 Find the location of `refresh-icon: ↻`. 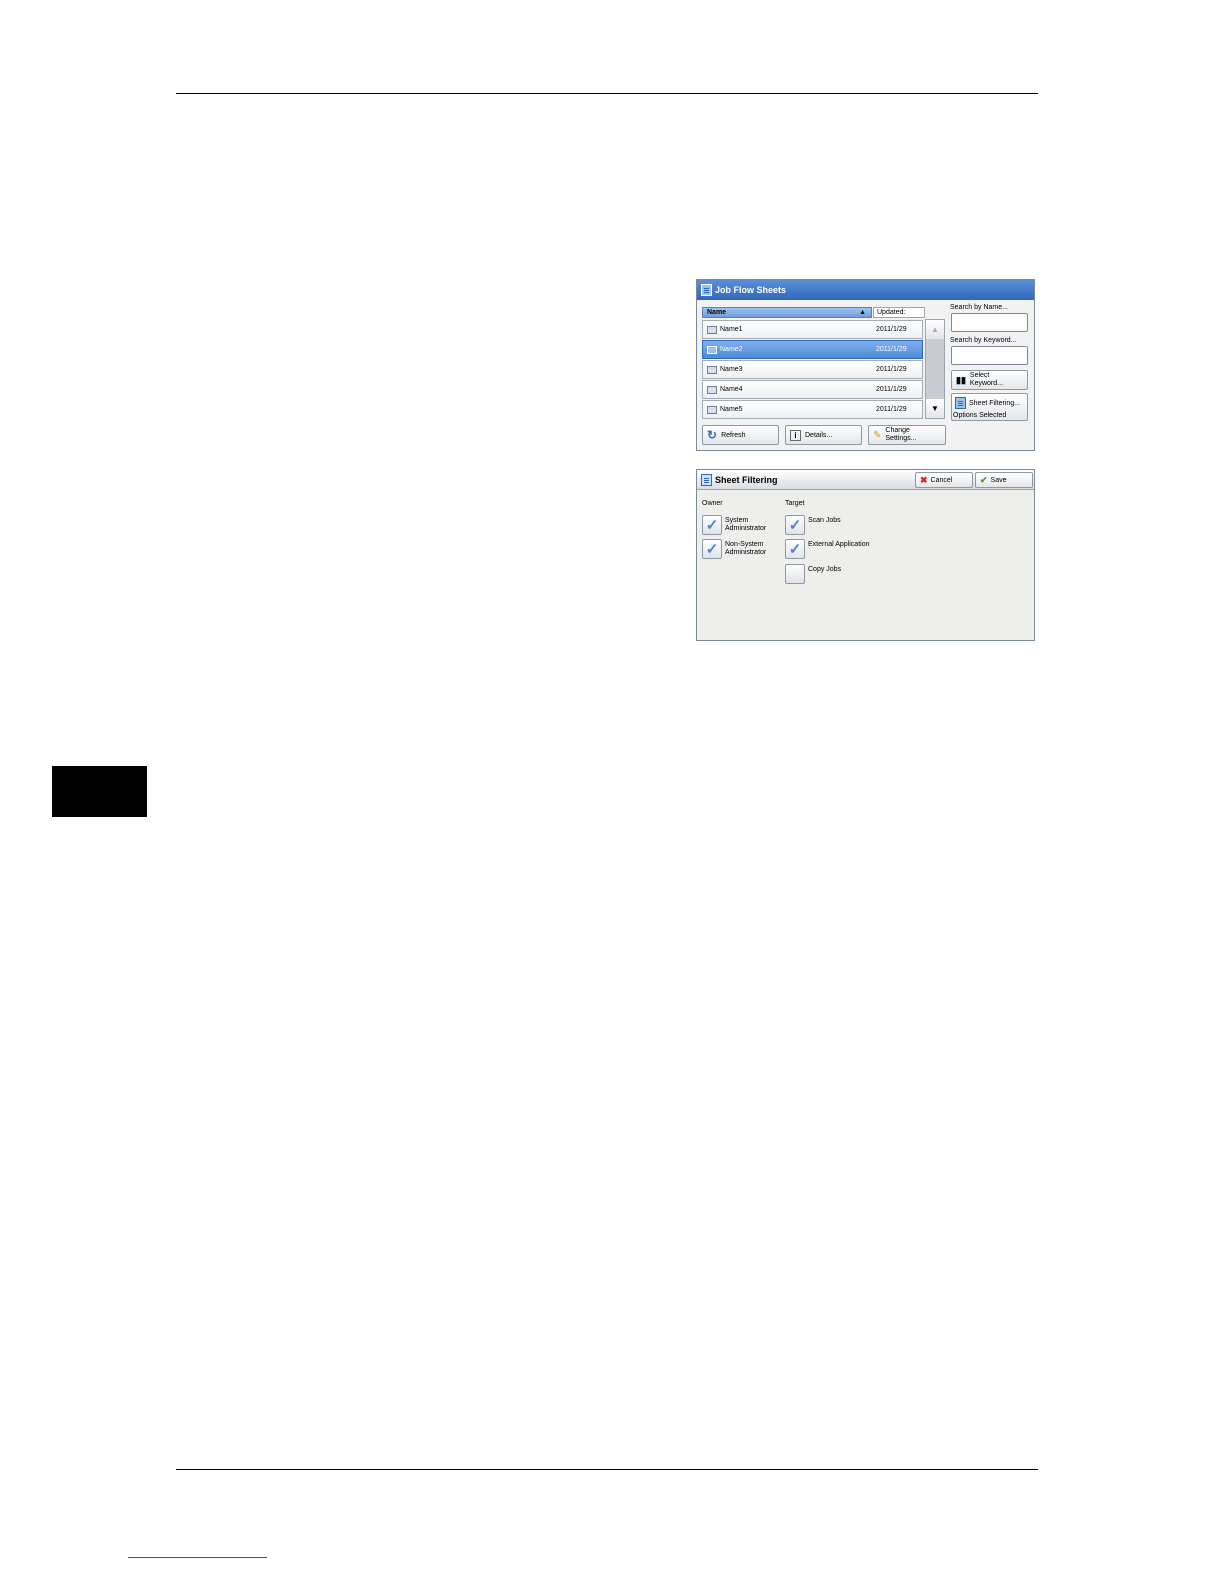

refresh-icon: ↻ is located at coordinates (712, 435).